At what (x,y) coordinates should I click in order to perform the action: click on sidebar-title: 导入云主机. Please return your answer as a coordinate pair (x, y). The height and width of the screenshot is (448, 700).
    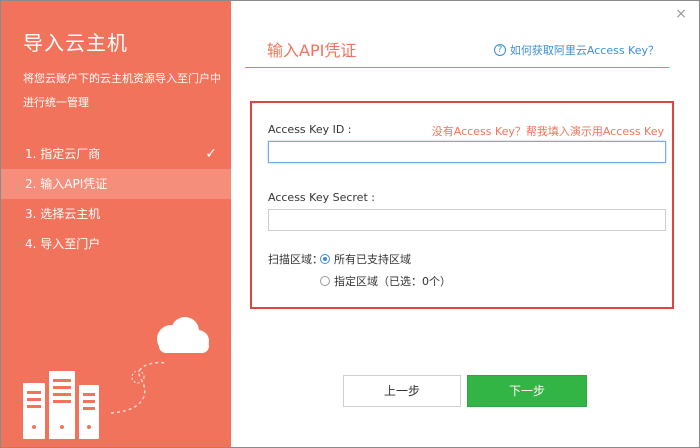
    Looking at the image, I should click on (75, 43).